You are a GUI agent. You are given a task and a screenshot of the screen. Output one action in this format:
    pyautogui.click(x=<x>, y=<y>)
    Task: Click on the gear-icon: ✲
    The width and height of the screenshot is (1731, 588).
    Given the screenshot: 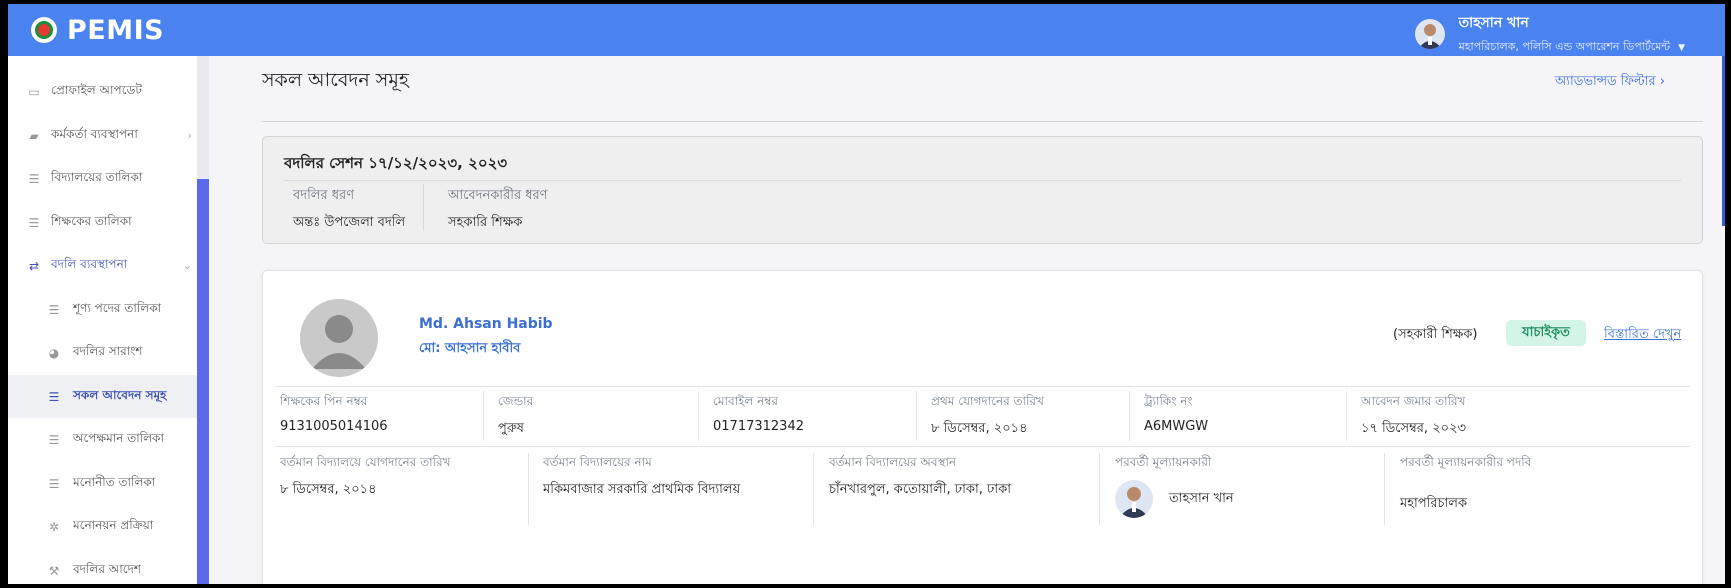 What is the action you would take?
    pyautogui.click(x=54, y=526)
    